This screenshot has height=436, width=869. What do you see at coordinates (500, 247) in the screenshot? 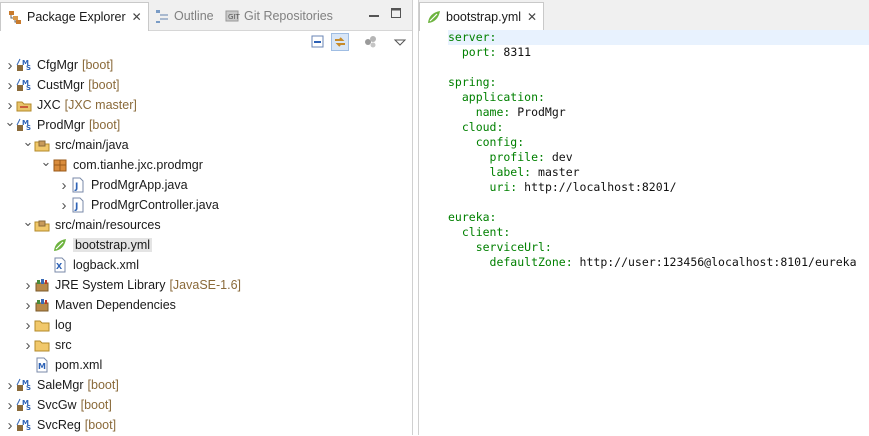
I see `yaml-key: serviceUrl:` at bounding box center [500, 247].